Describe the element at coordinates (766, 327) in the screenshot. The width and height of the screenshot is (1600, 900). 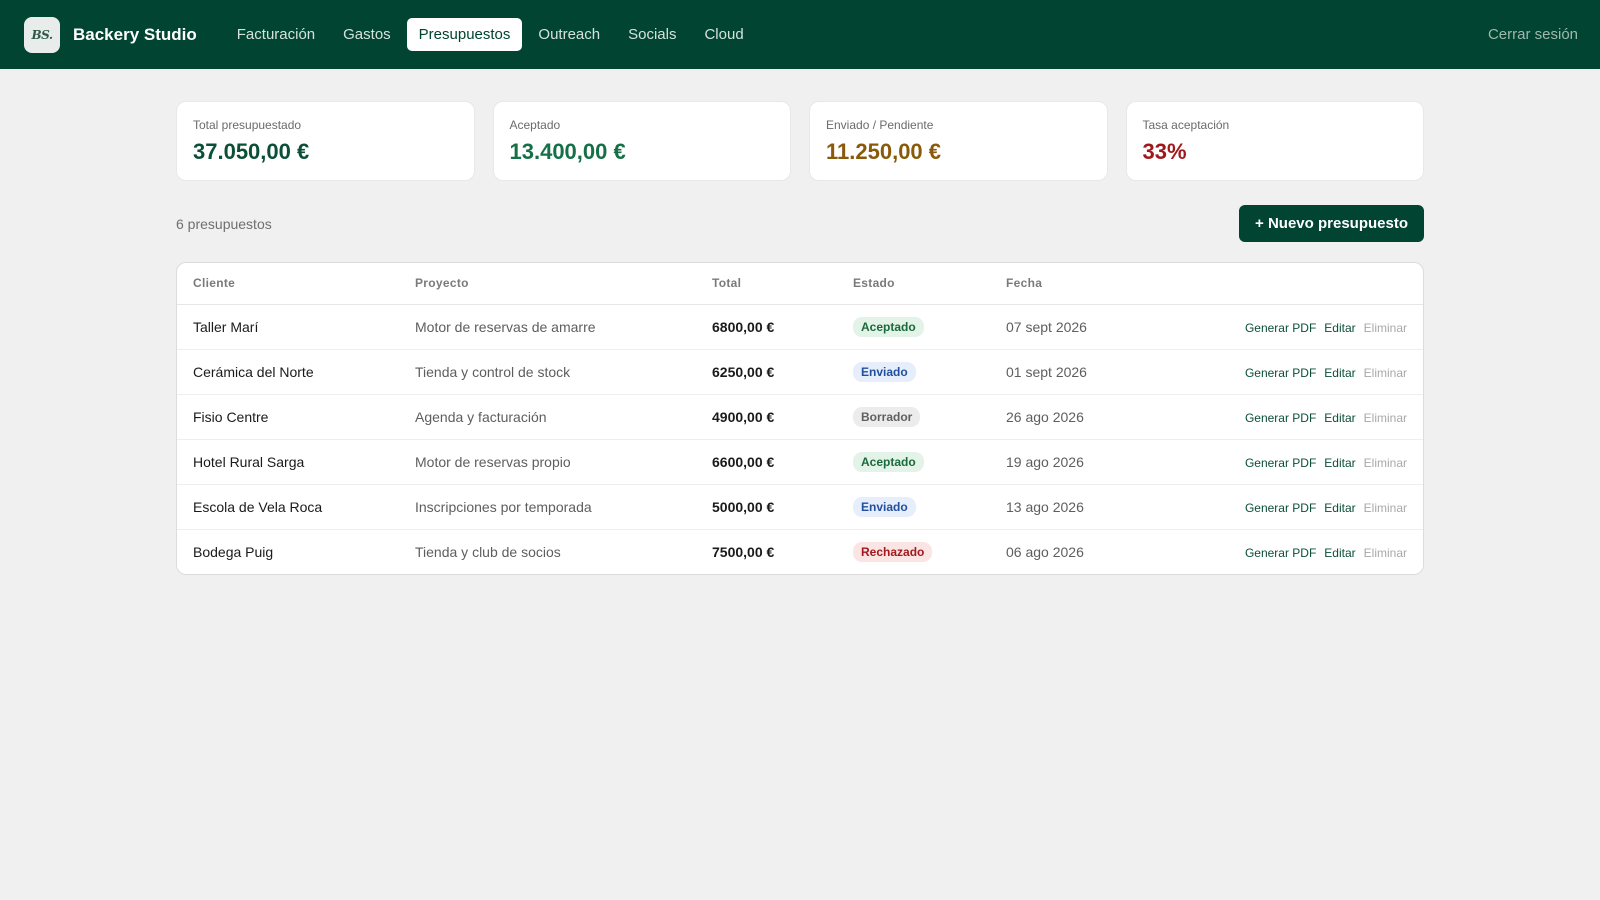
I see `cell-total: 6800,00 €` at that location.